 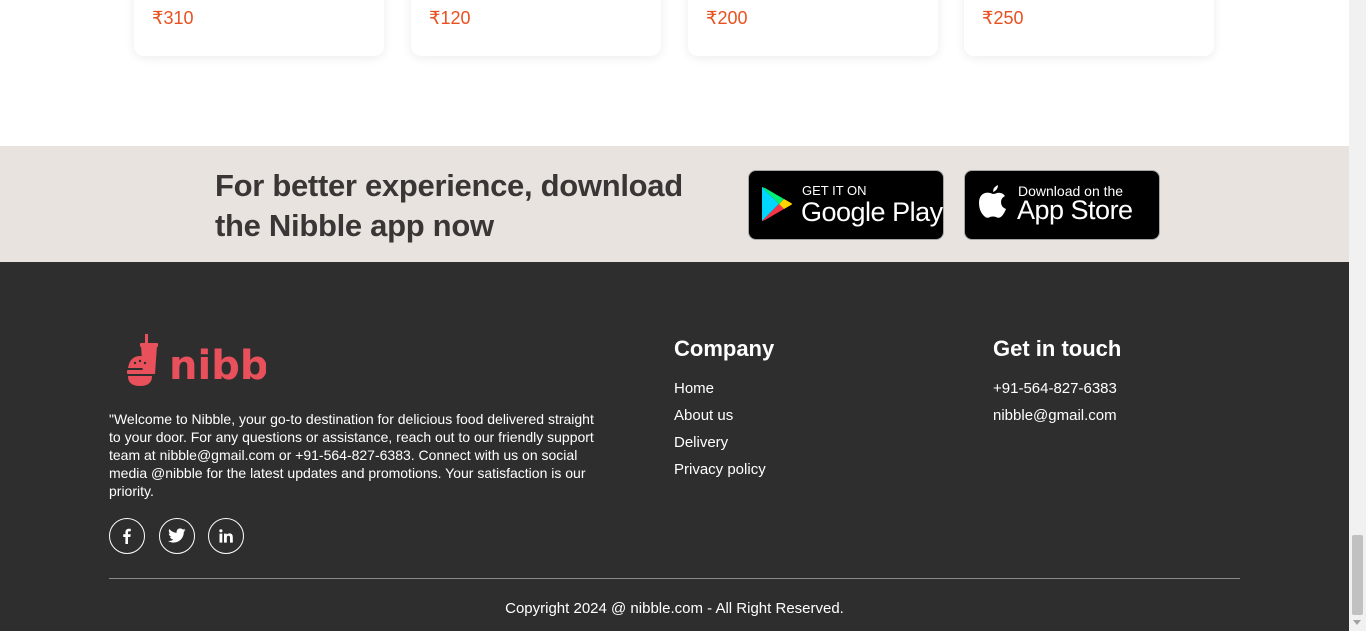 What do you see at coordinates (1055, 415) in the screenshot?
I see `contact-email: nibble@gmail.com` at bounding box center [1055, 415].